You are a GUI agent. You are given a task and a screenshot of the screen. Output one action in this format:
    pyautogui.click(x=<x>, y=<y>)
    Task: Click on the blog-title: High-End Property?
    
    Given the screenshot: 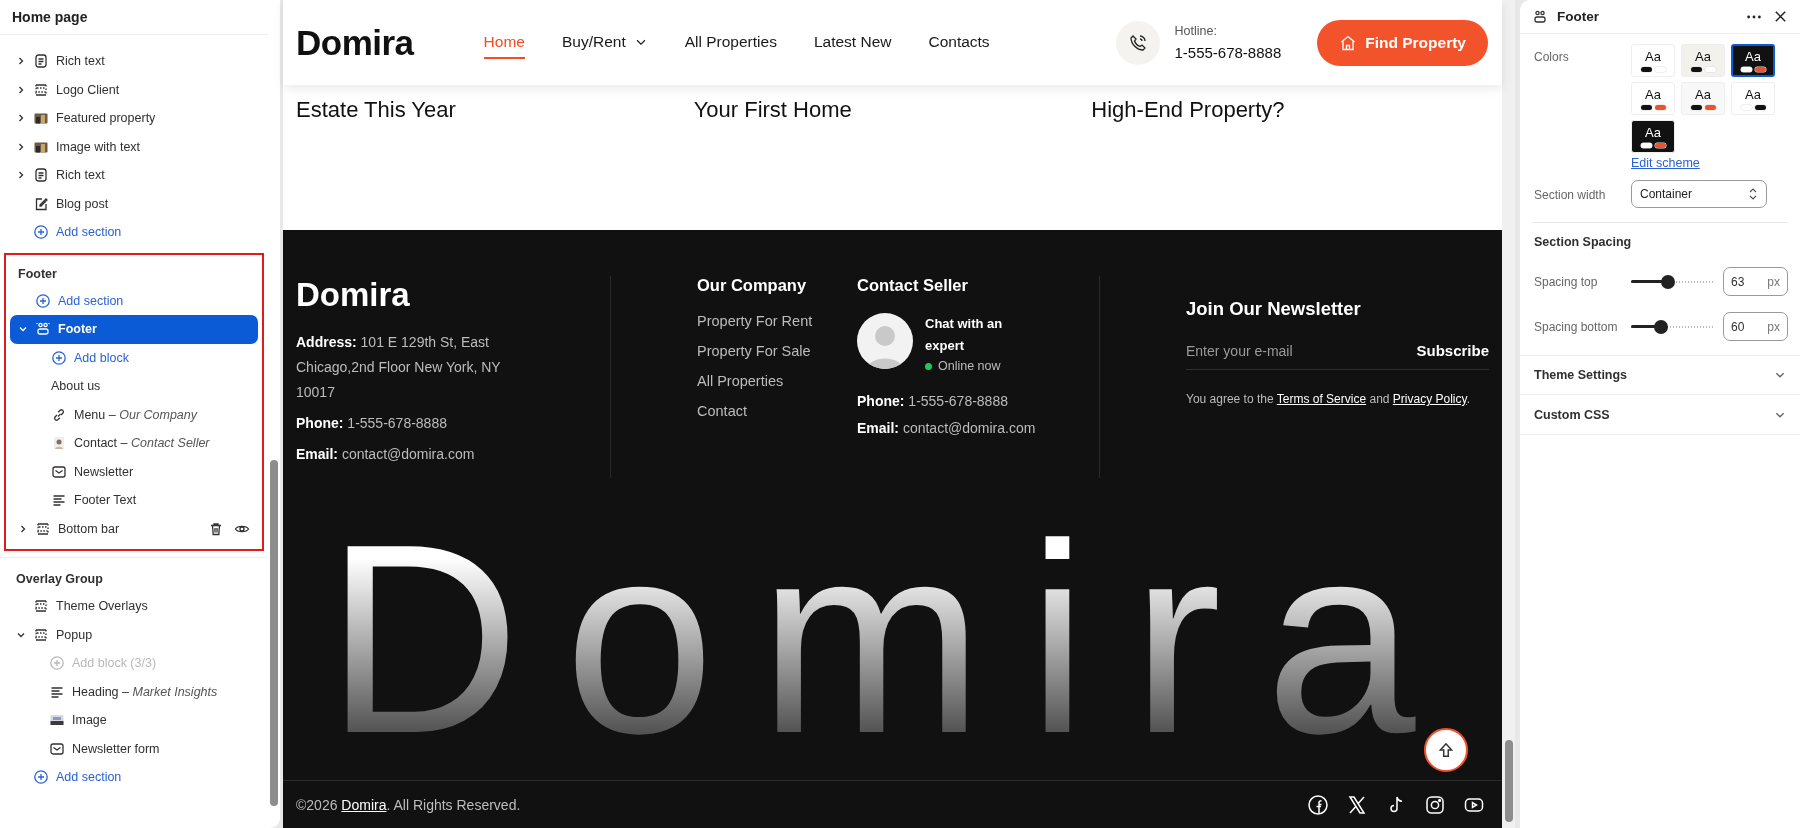 What is the action you would take?
    pyautogui.click(x=1290, y=163)
    